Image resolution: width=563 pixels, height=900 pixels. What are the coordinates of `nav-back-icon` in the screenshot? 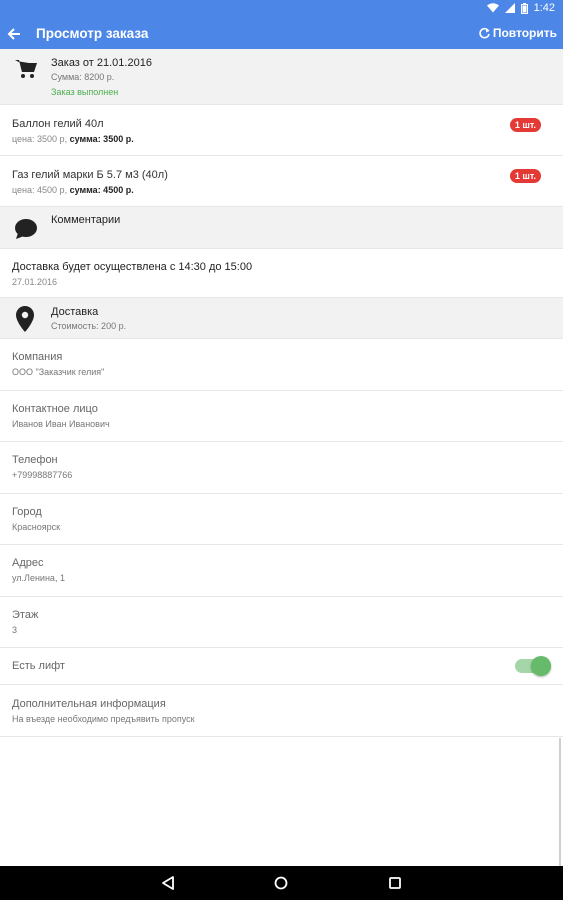 It's located at (168, 883).